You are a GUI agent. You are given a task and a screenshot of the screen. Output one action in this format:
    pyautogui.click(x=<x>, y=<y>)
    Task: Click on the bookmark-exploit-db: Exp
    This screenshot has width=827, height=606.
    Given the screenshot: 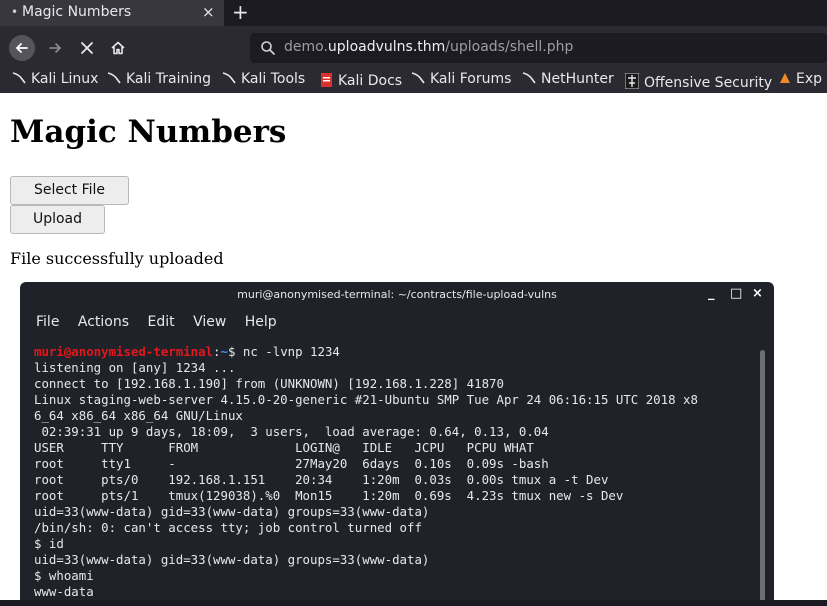 What is the action you would take?
    pyautogui.click(x=800, y=79)
    